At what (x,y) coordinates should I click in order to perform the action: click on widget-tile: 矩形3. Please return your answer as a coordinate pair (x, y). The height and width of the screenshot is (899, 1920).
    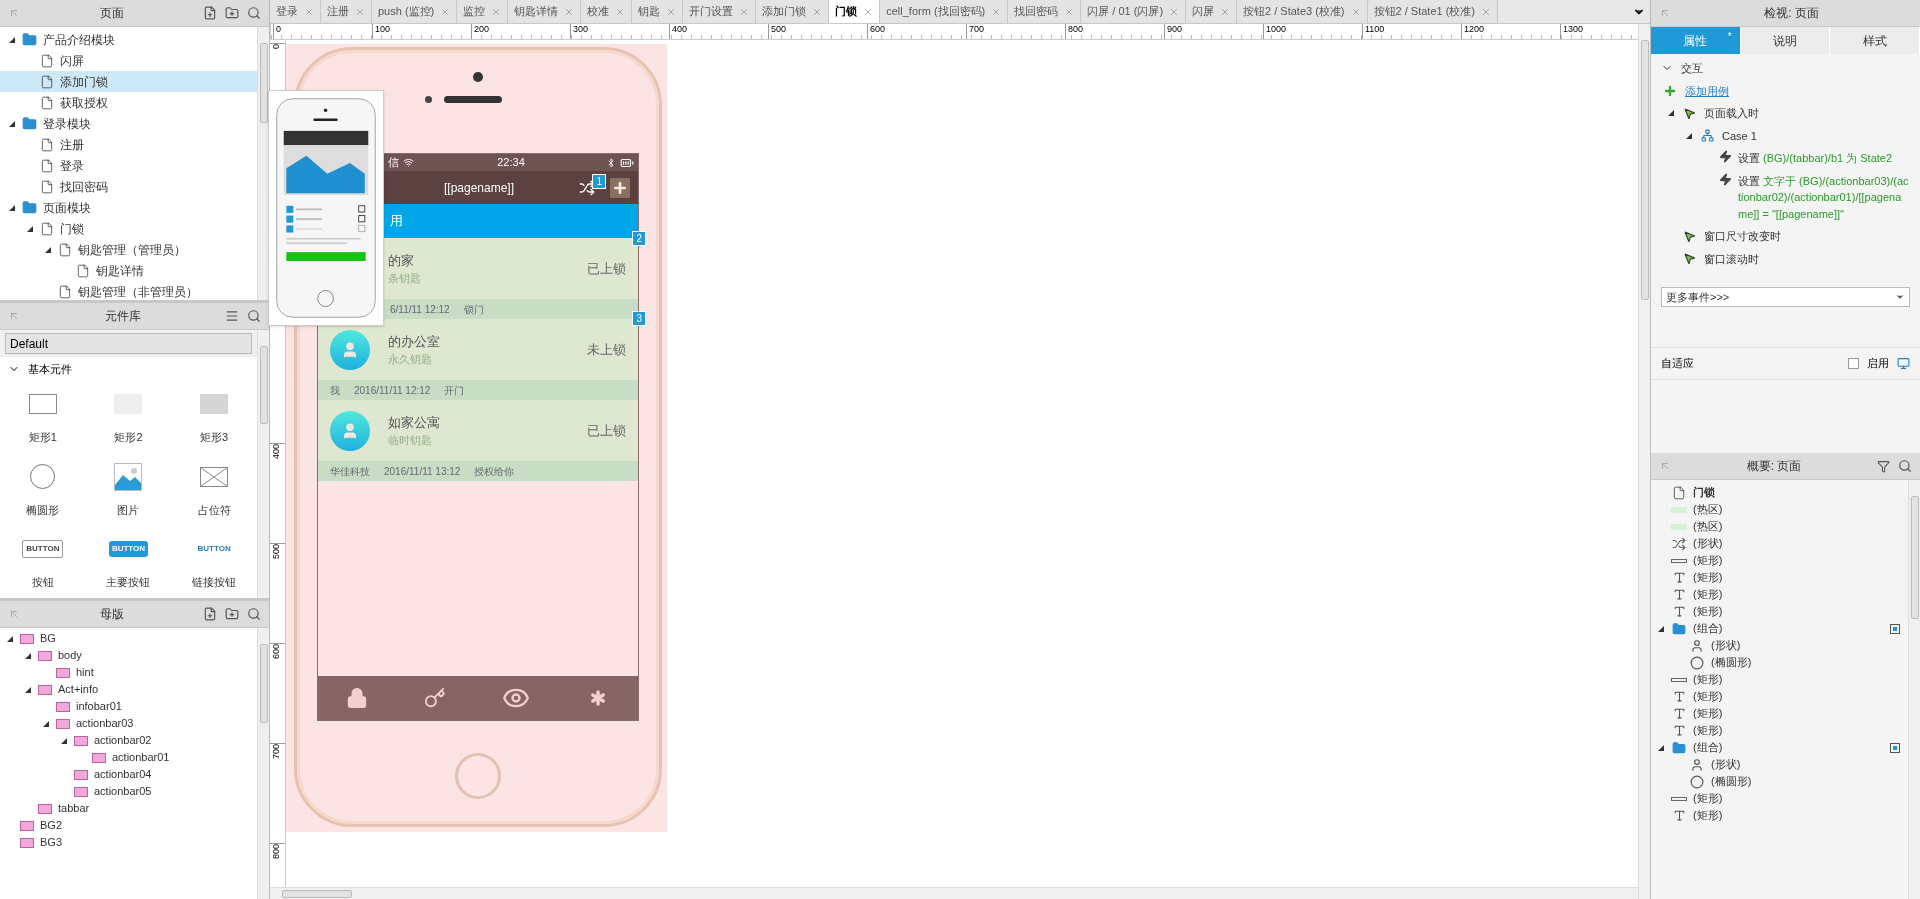
    Looking at the image, I should click on (214, 417).